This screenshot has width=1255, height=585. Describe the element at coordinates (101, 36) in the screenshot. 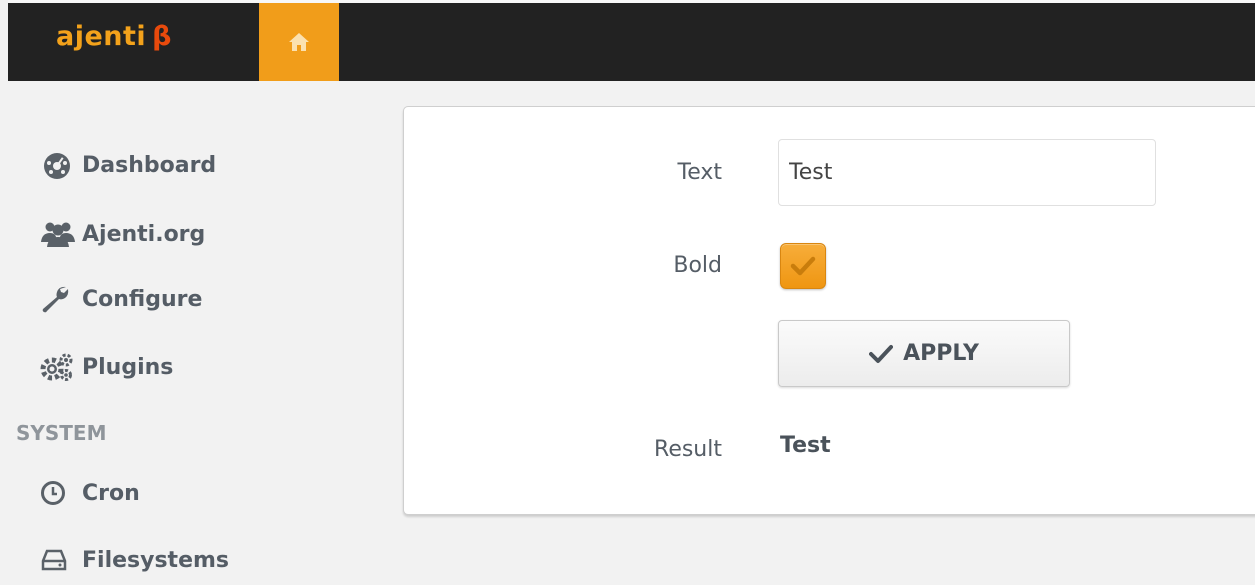

I see `logo-text: ajenti` at that location.